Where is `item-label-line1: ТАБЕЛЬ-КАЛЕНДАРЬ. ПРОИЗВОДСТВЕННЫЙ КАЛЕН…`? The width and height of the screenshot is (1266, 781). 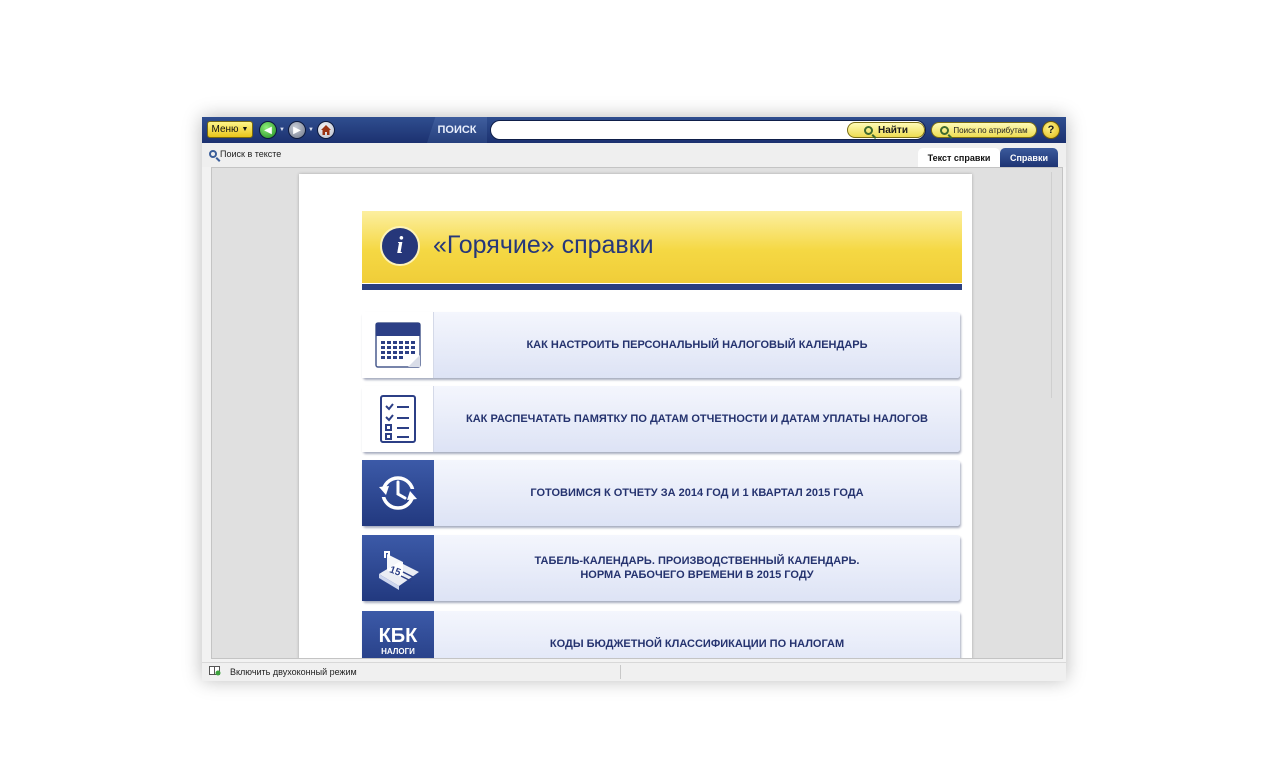
item-label-line1: ТАБЕЛЬ-КАЛЕНДАРЬ. ПРОИЗВОДСТВЕННЫЙ КАЛЕН… is located at coordinates (697, 561).